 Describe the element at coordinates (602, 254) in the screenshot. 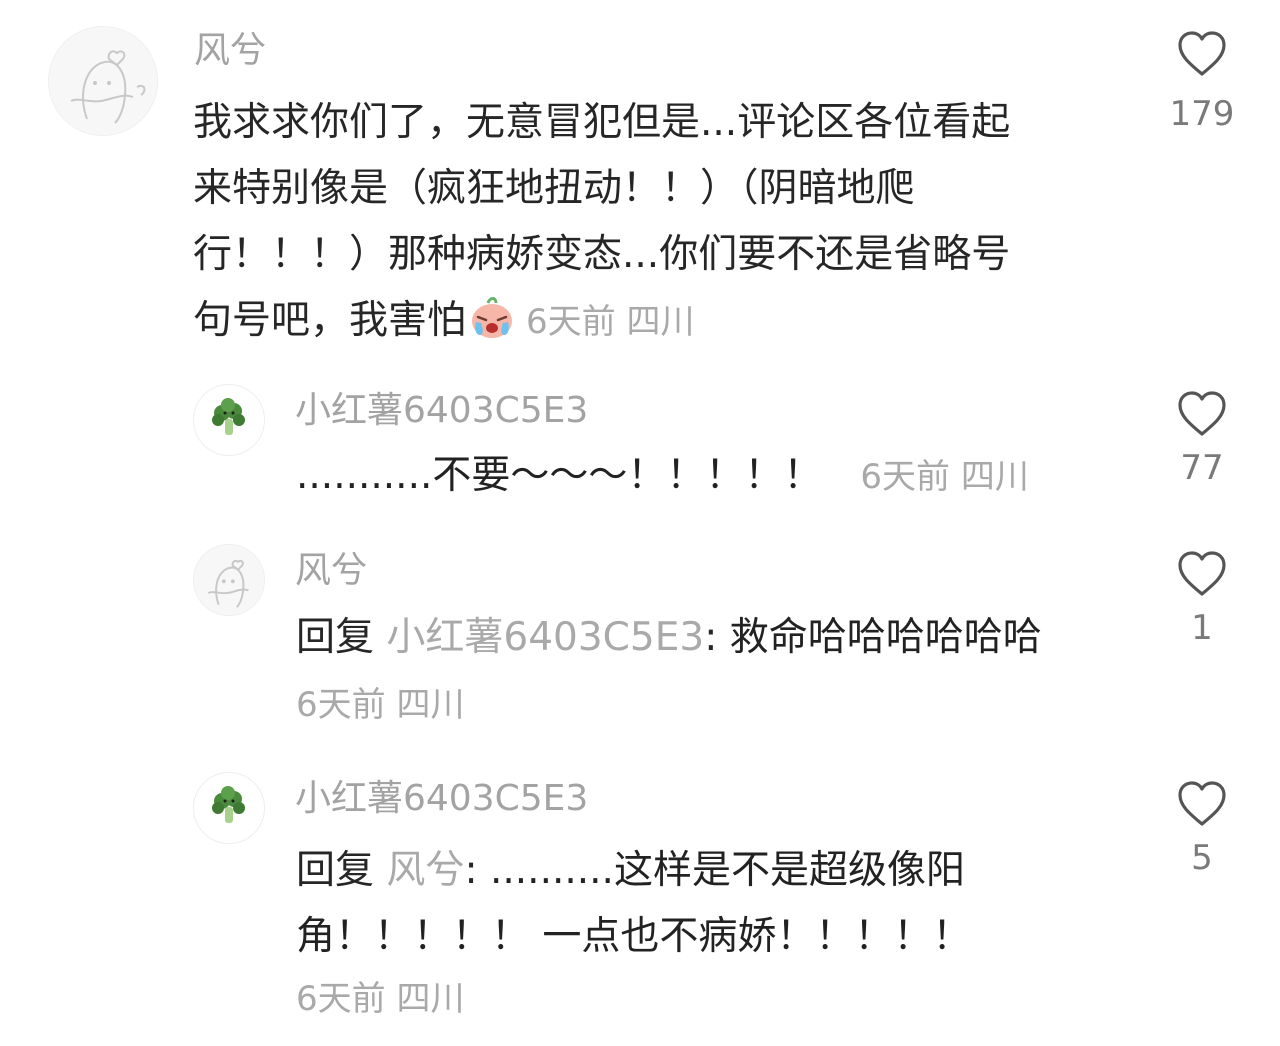

I see `comment-line: 行！！！）那种病娇变态...你们要不还是省略号` at that location.